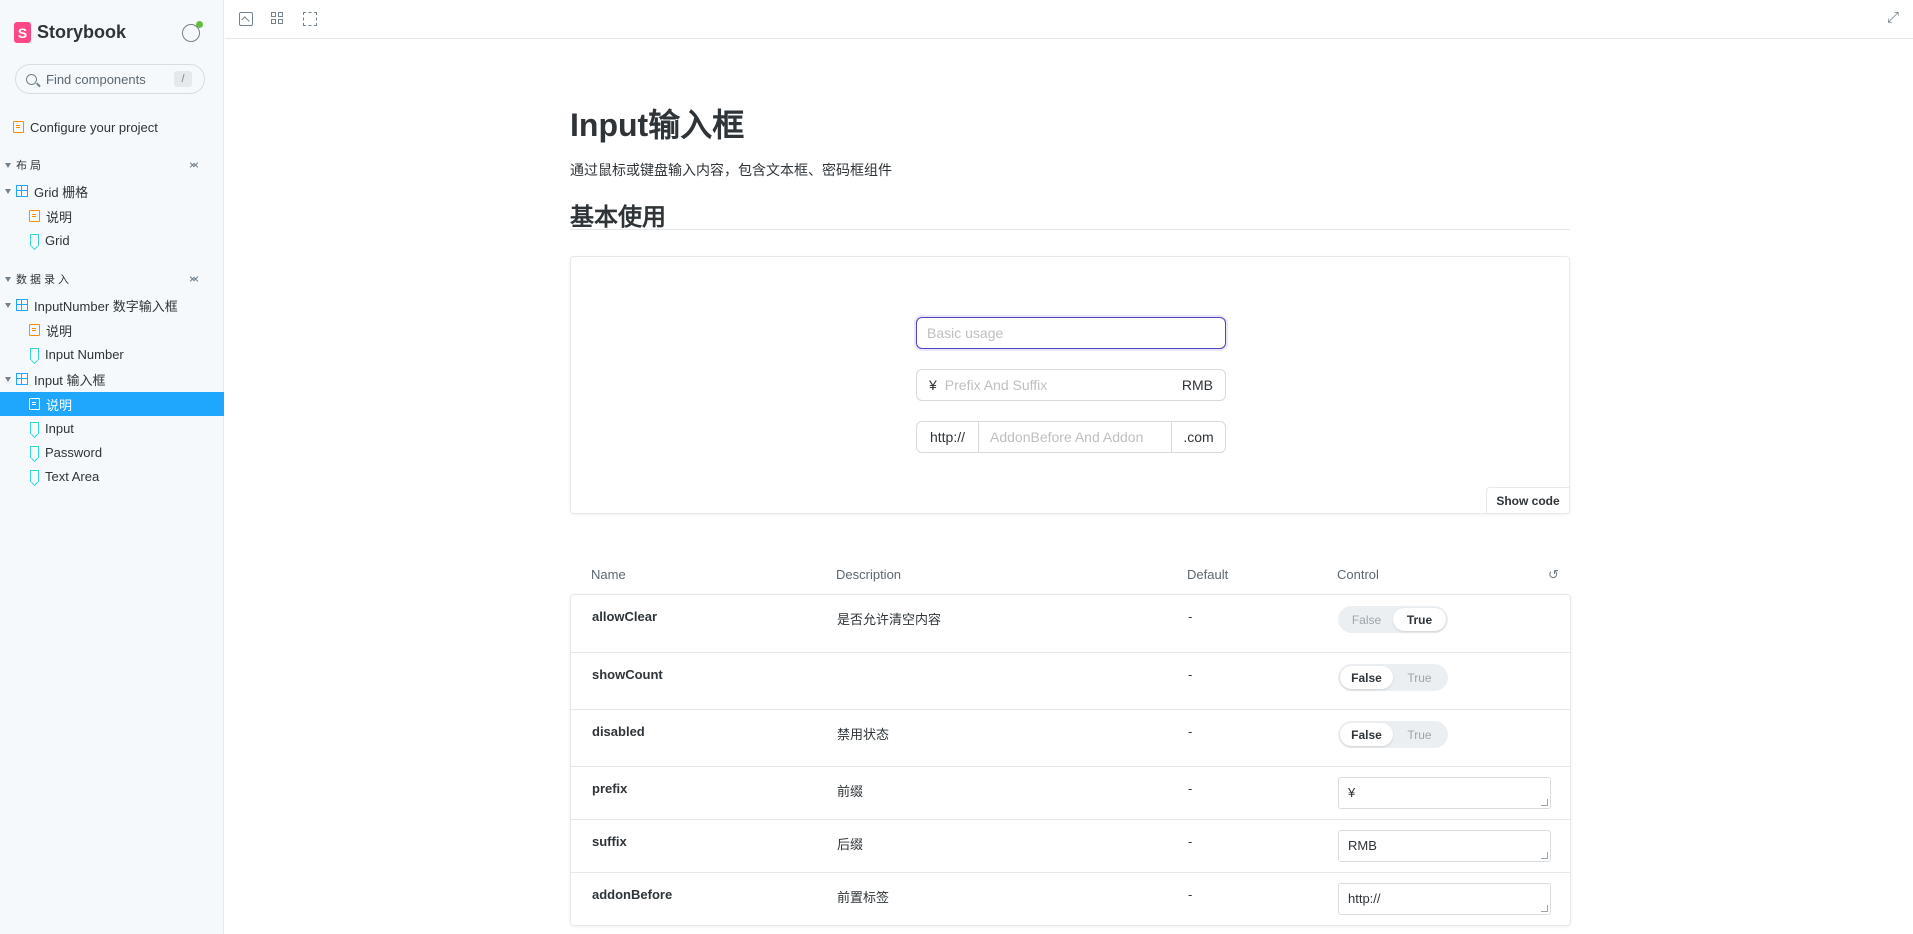  I want to click on arg-description: 是否允许清空内容, so click(889, 619).